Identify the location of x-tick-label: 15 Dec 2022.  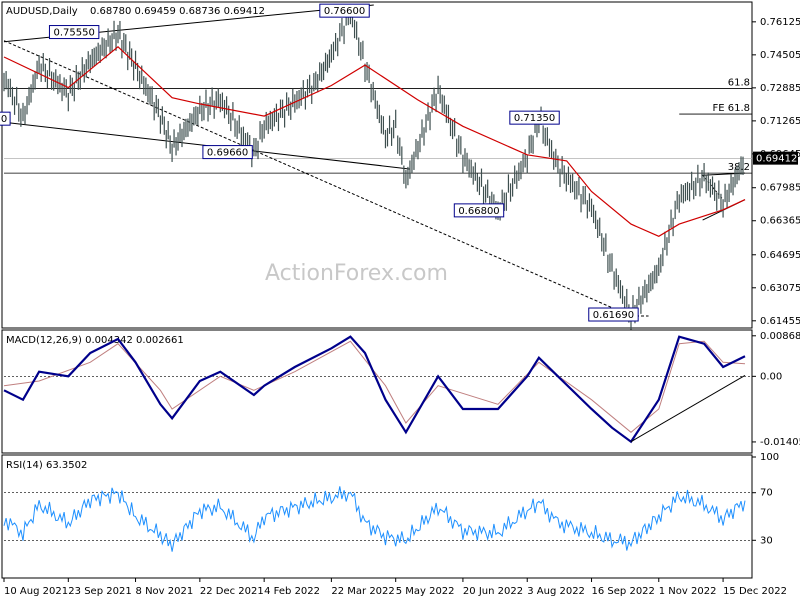
(755, 591).